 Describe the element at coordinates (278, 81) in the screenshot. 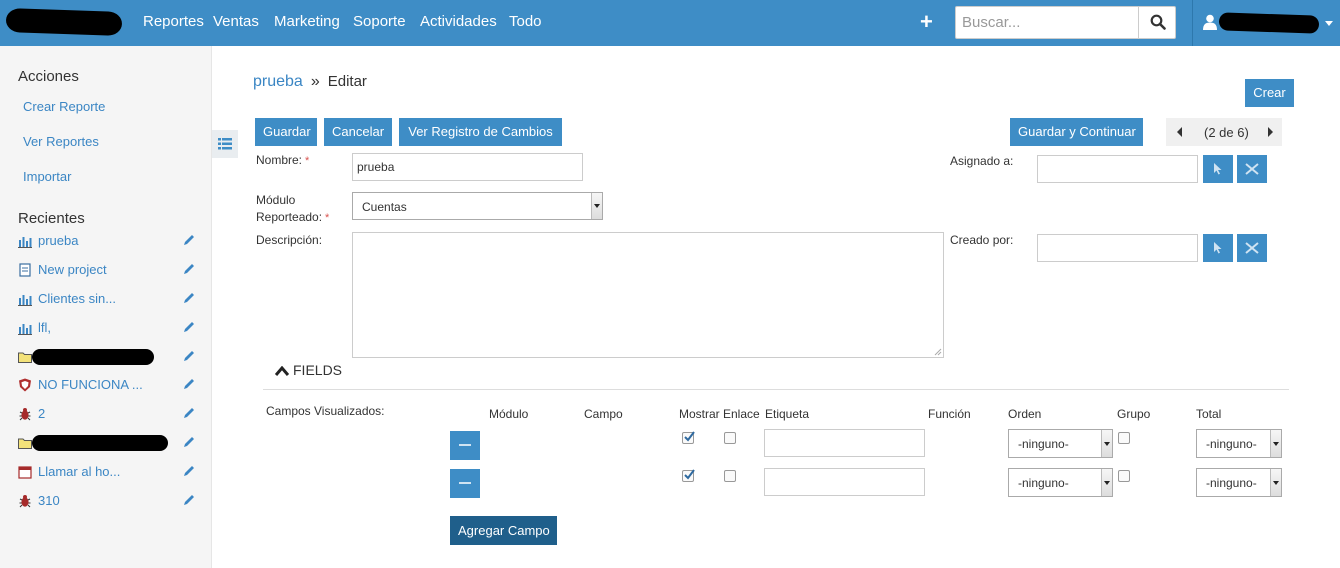

I see `breadcrumb-module-link: prueba` at that location.